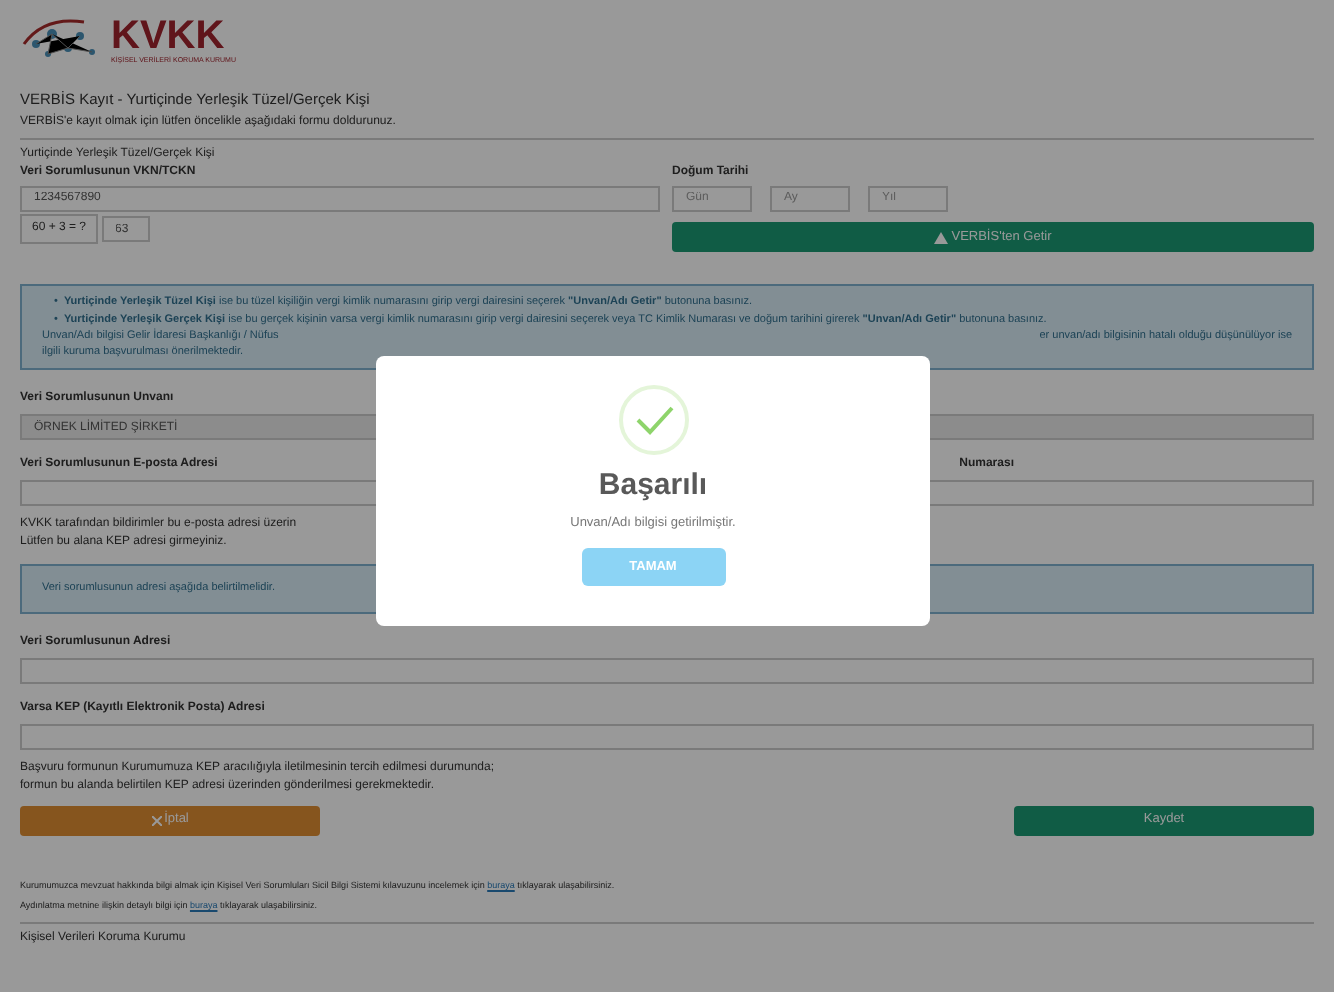  What do you see at coordinates (653, 420) in the screenshot?
I see `success-check-icon` at bounding box center [653, 420].